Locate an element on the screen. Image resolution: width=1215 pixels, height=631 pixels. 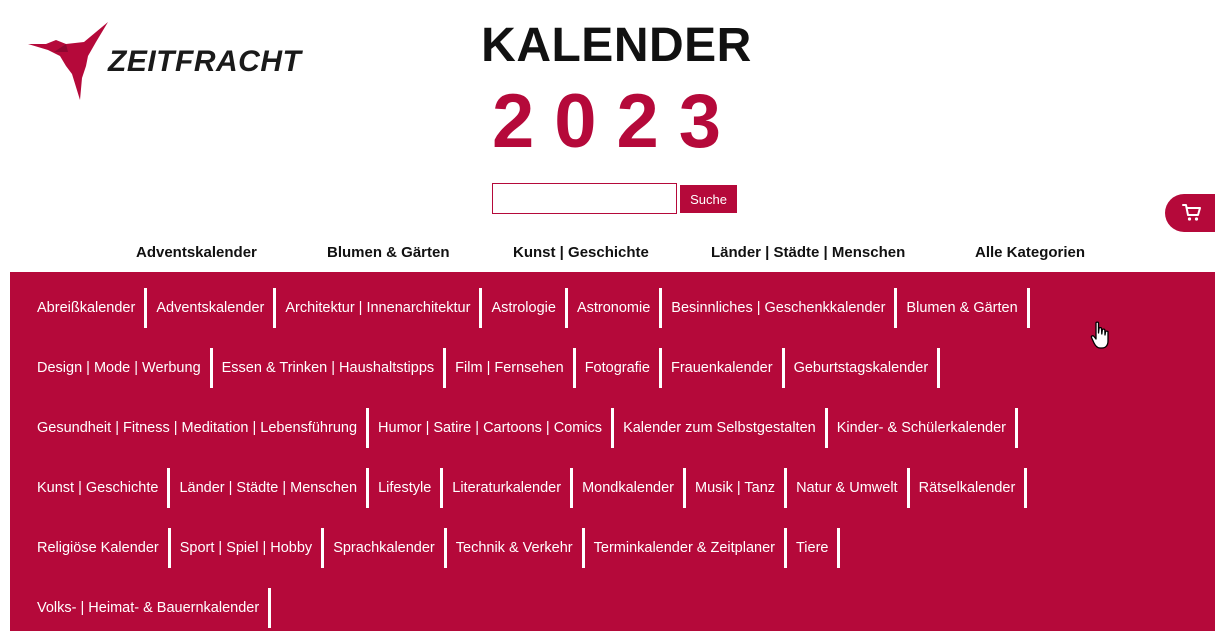
category-row: Volks- | Heimat- & Bauernkalender is located at coordinates (626, 608).